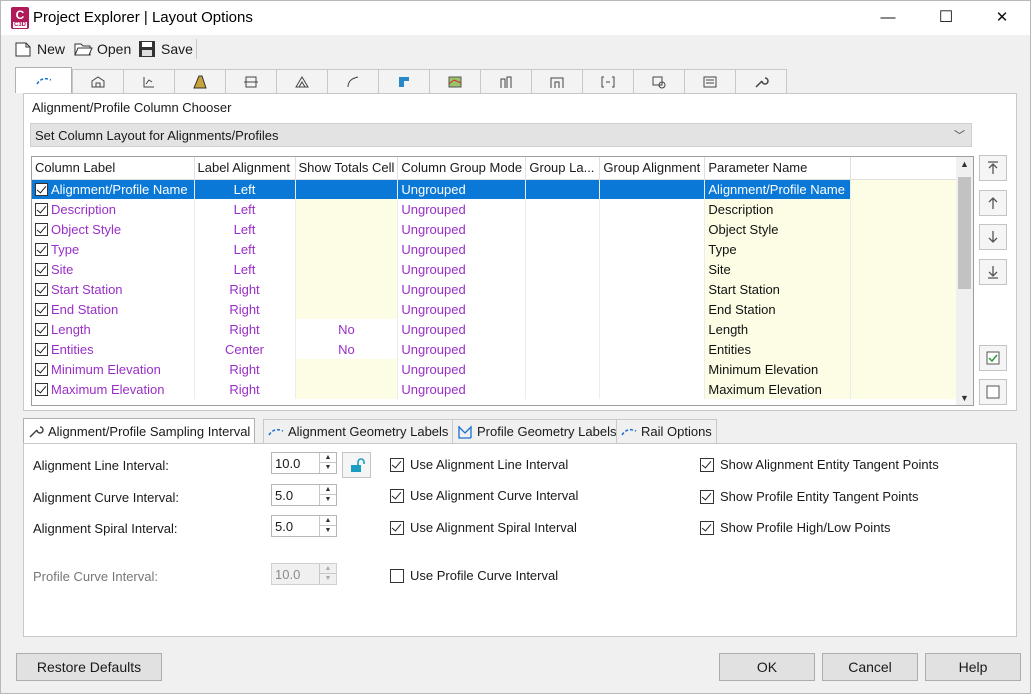  What do you see at coordinates (964, 398) in the screenshot?
I see `scroll-down-icon: ▼` at bounding box center [964, 398].